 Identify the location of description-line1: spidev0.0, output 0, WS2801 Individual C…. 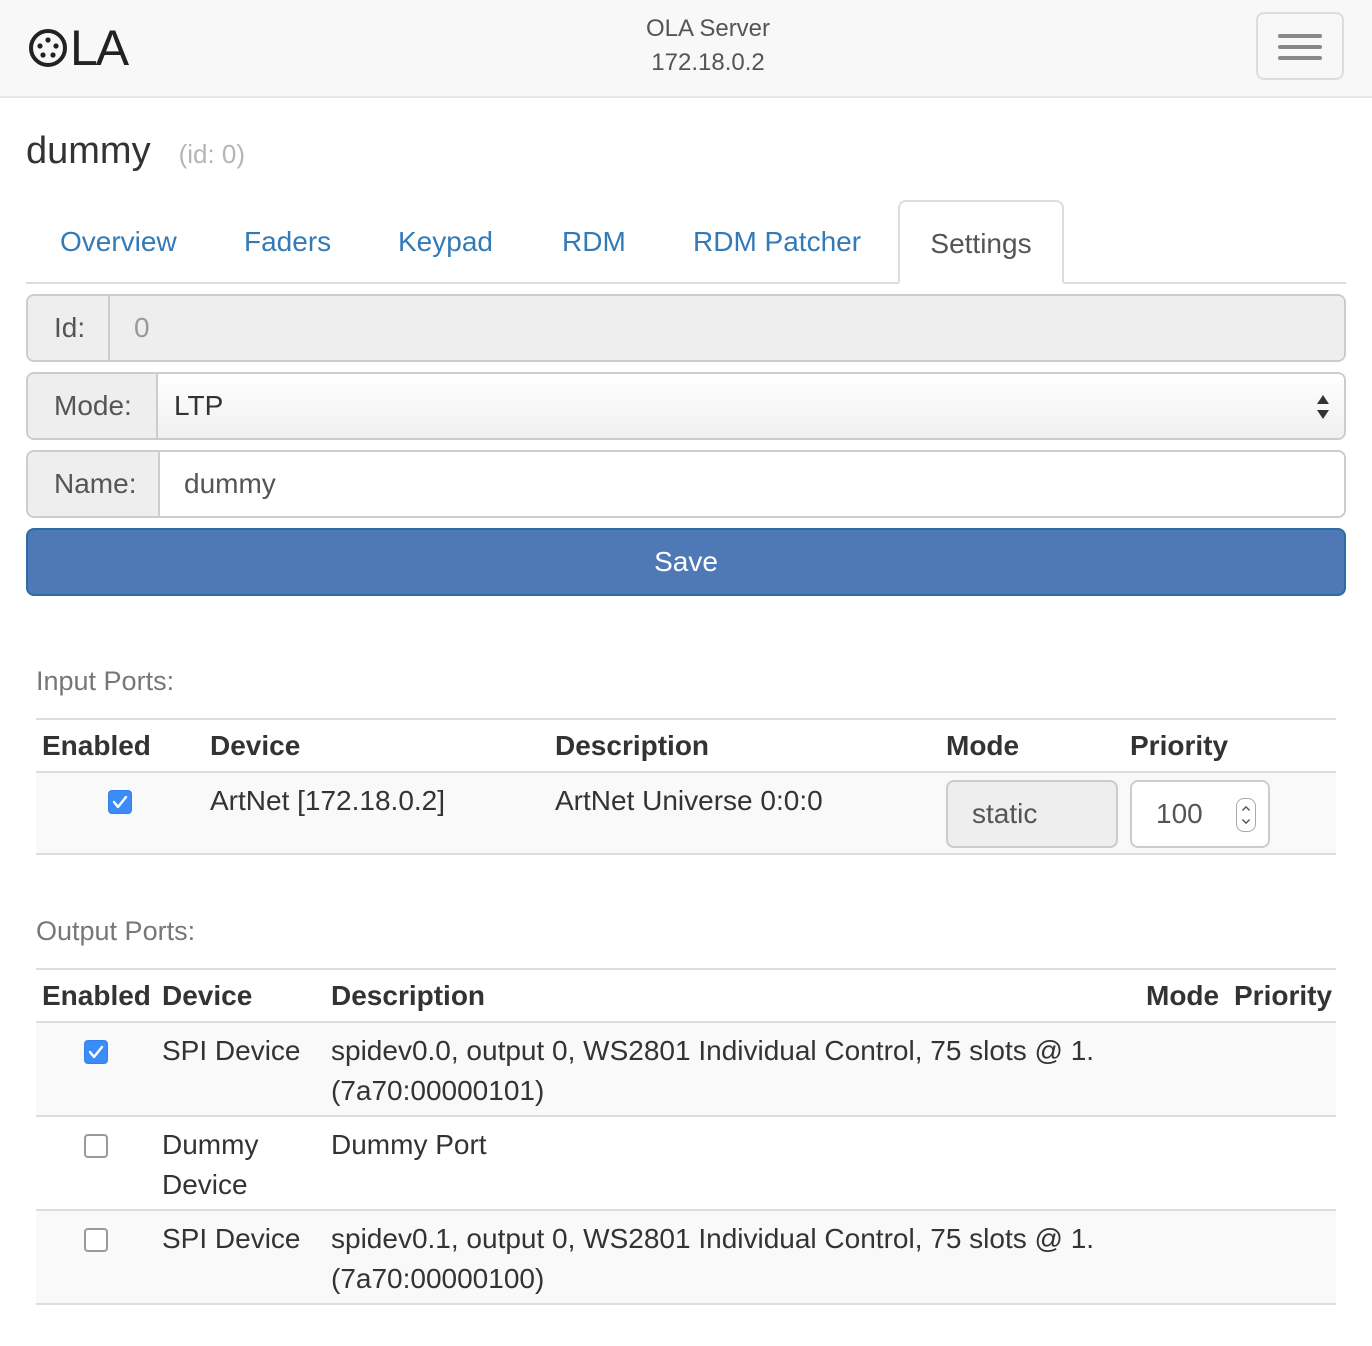
(713, 1050).